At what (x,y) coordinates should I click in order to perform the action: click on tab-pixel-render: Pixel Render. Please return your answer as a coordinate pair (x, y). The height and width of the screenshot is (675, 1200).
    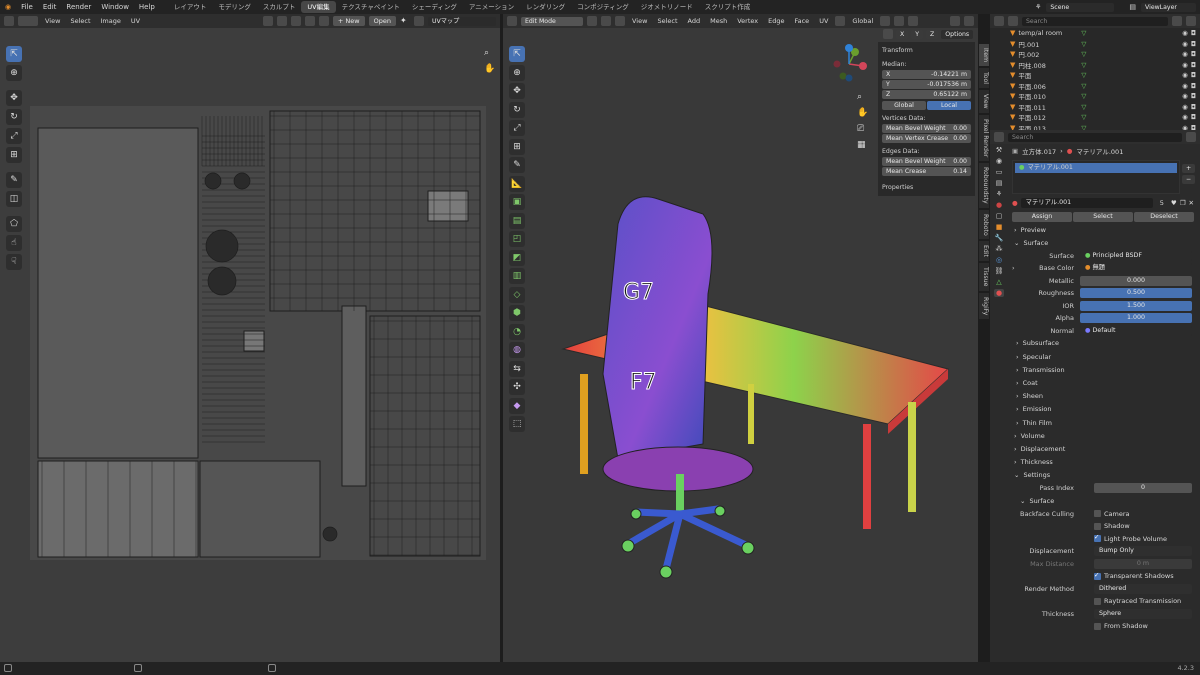
    Looking at the image, I should click on (984, 138).